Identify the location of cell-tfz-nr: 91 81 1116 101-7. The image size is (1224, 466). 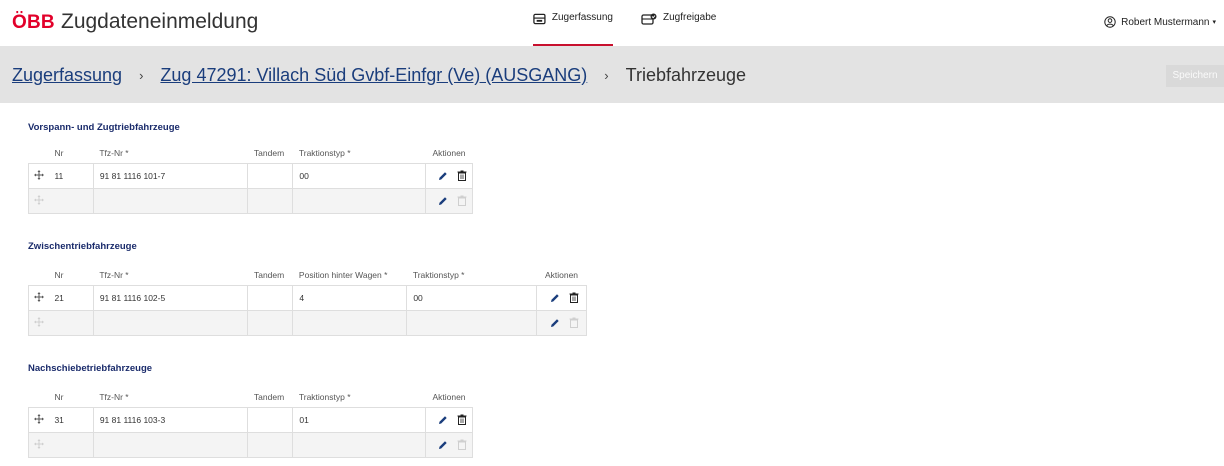
(170, 175).